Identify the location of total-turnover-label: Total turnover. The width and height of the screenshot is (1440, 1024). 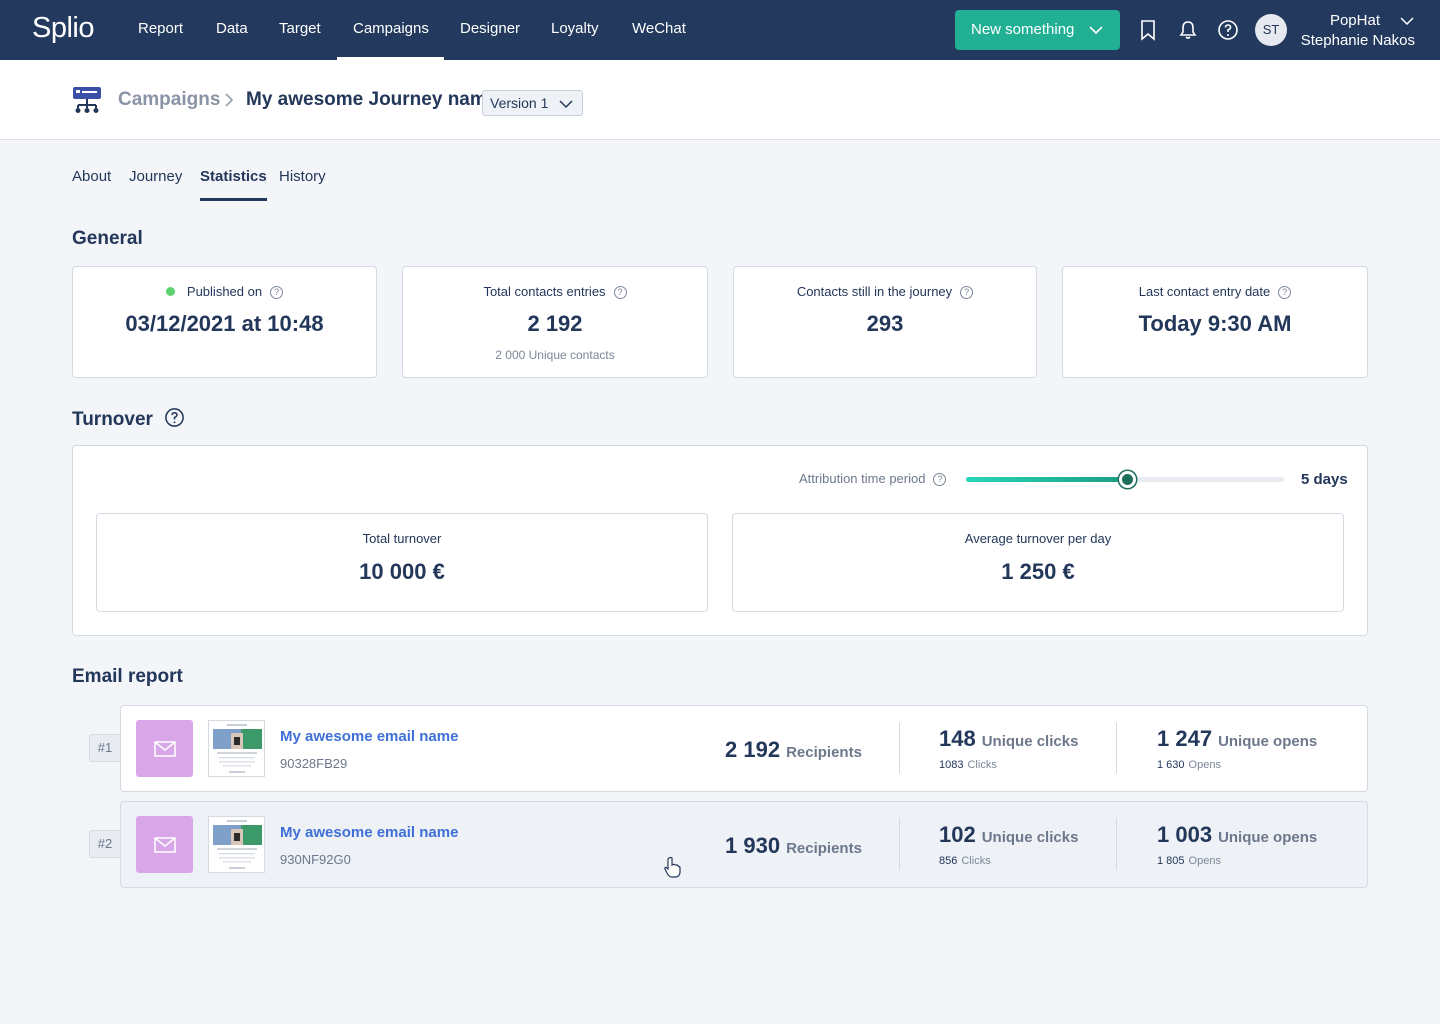
(402, 538).